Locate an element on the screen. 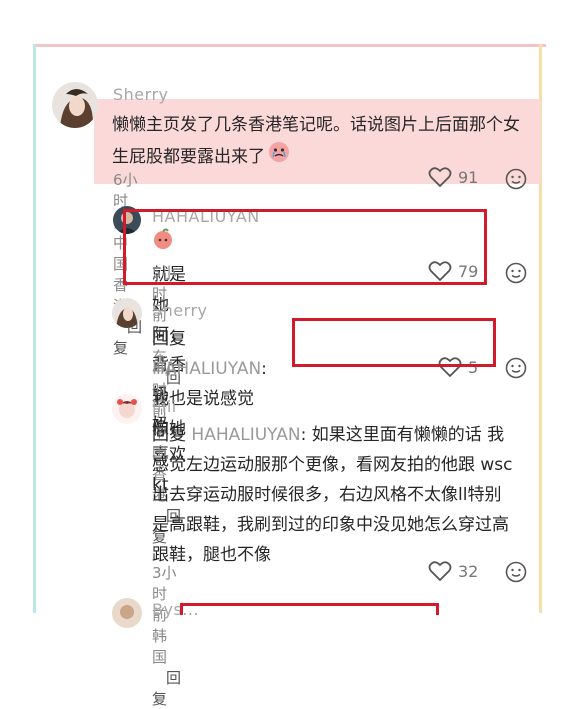 The image size is (576, 709). like-button: 32 is located at coordinates (453, 571).